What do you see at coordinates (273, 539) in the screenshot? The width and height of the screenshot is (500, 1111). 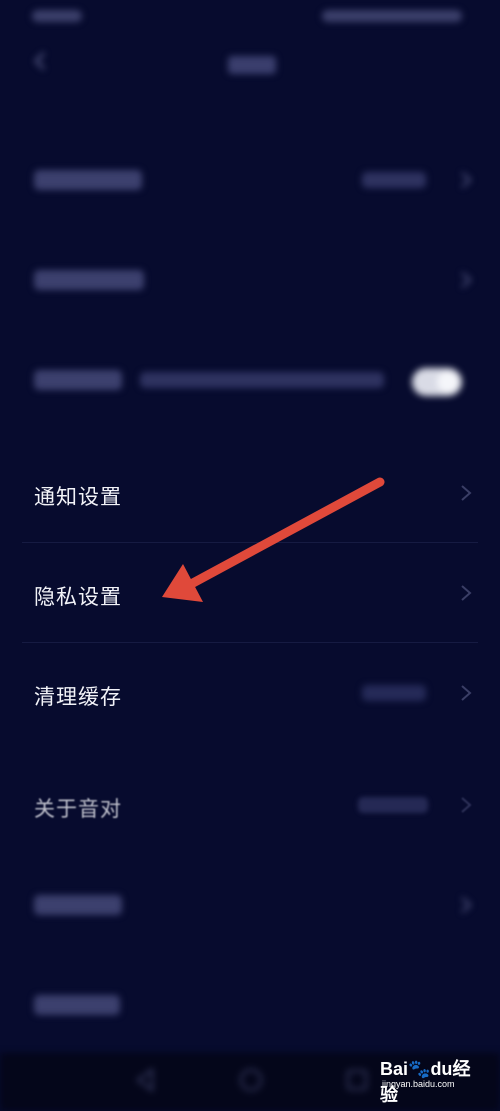 I see `annotation-arrow` at bounding box center [273, 539].